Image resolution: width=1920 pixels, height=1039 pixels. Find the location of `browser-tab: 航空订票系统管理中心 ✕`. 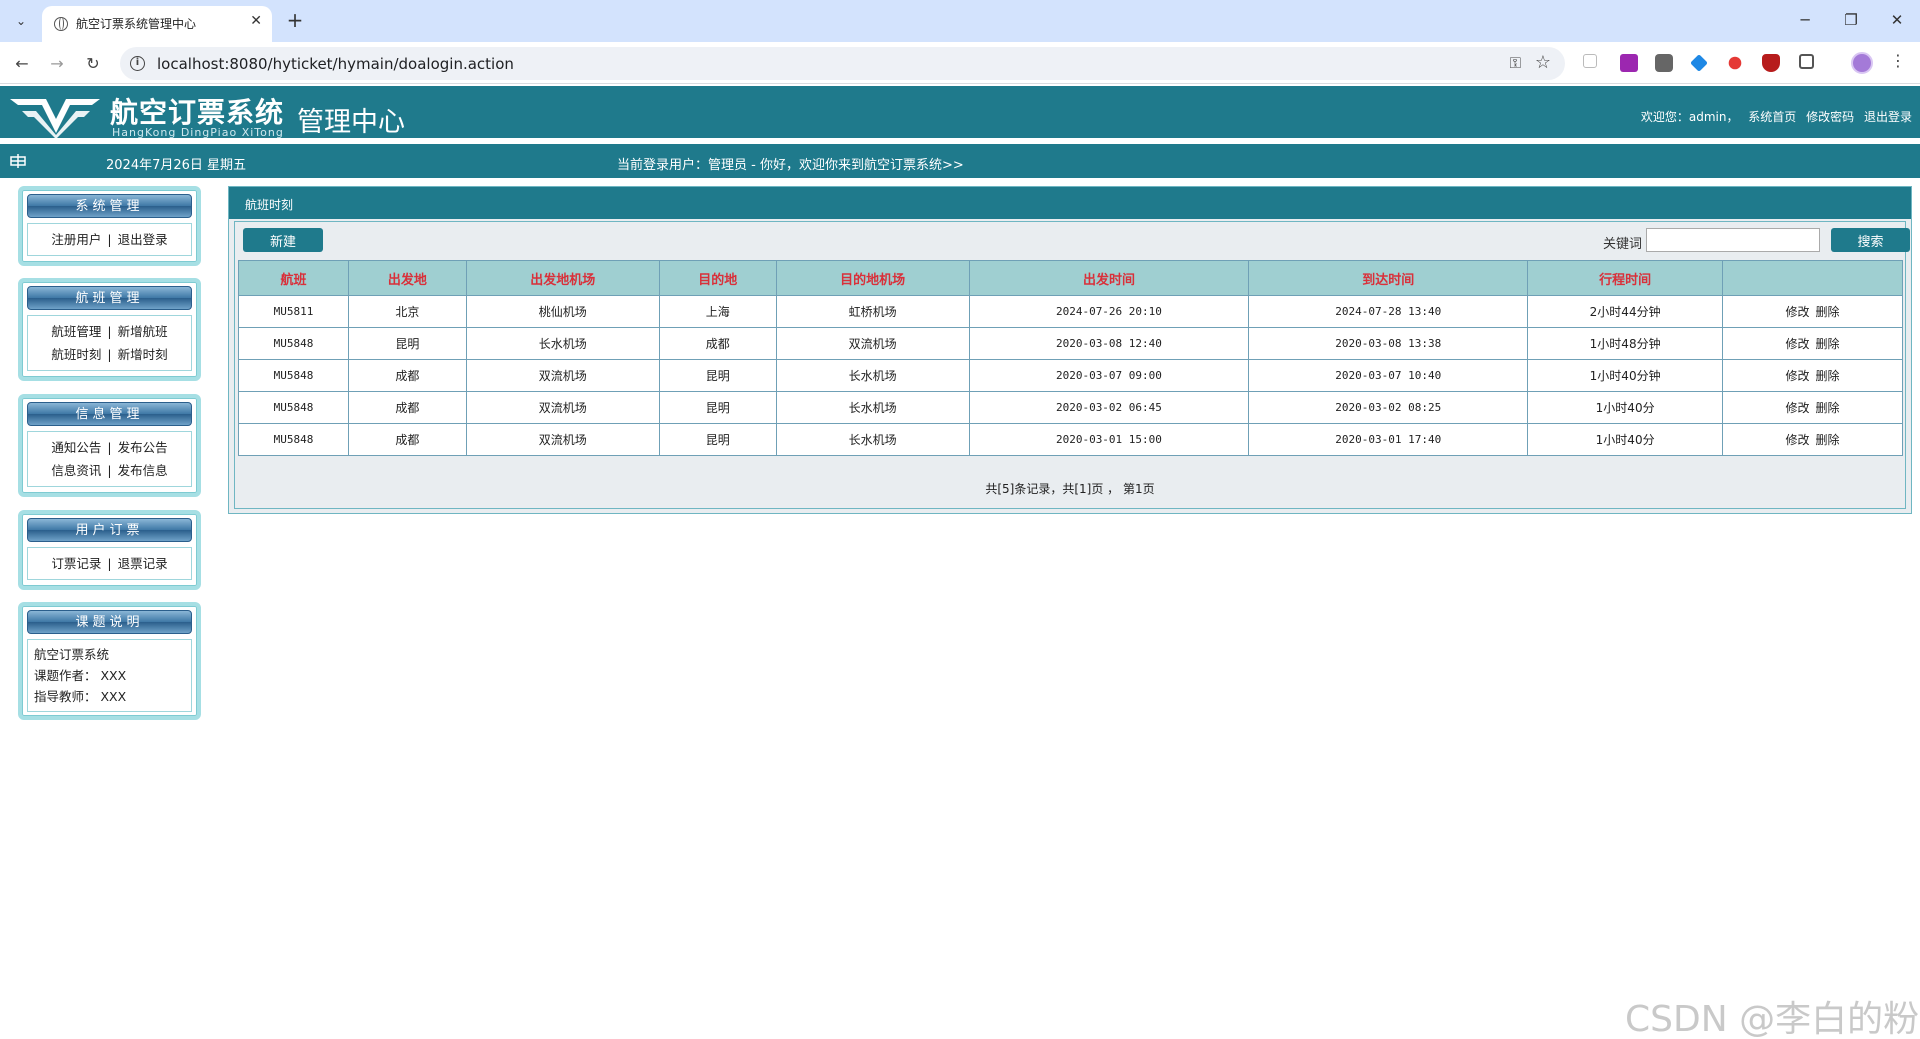

browser-tab: 航空订票系统管理中心 ✕ is located at coordinates (157, 24).